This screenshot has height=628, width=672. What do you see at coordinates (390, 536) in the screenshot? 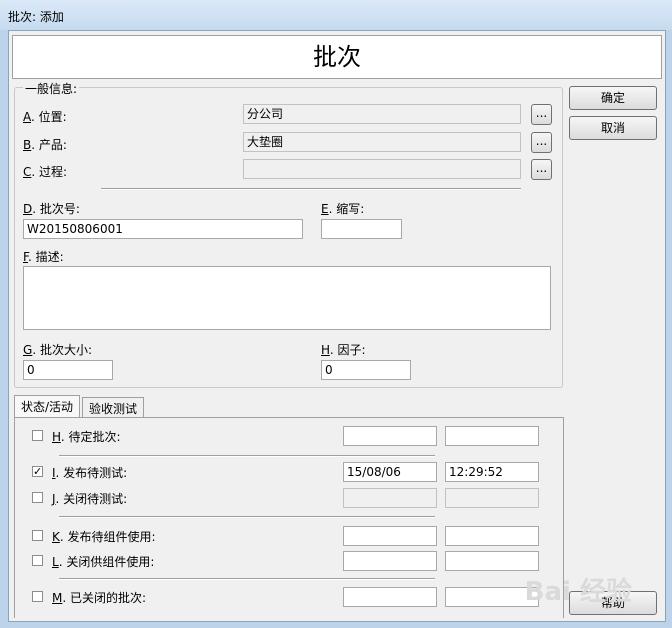
I see `release-component-date` at bounding box center [390, 536].